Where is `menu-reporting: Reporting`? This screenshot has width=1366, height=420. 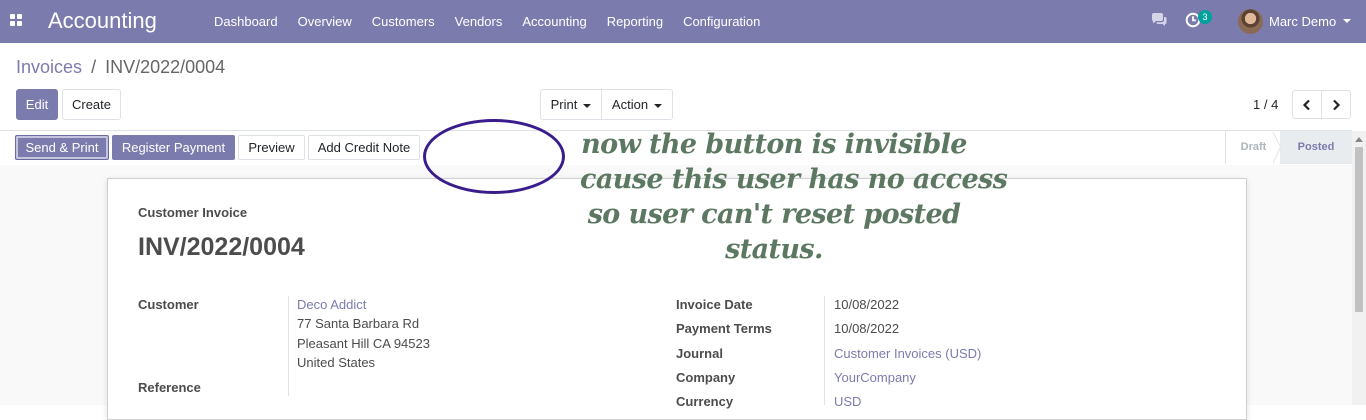
menu-reporting: Reporting is located at coordinates (635, 21).